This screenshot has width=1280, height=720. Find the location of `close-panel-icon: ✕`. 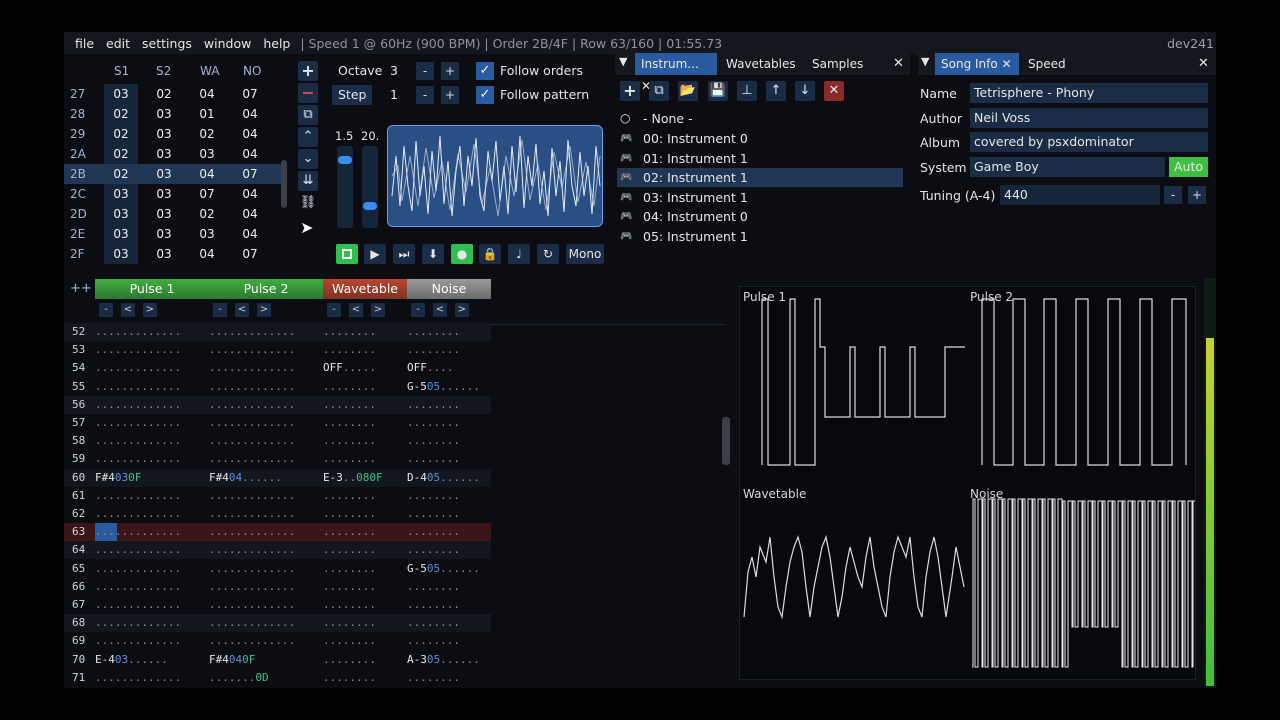

close-panel-icon: ✕ is located at coordinates (898, 63).